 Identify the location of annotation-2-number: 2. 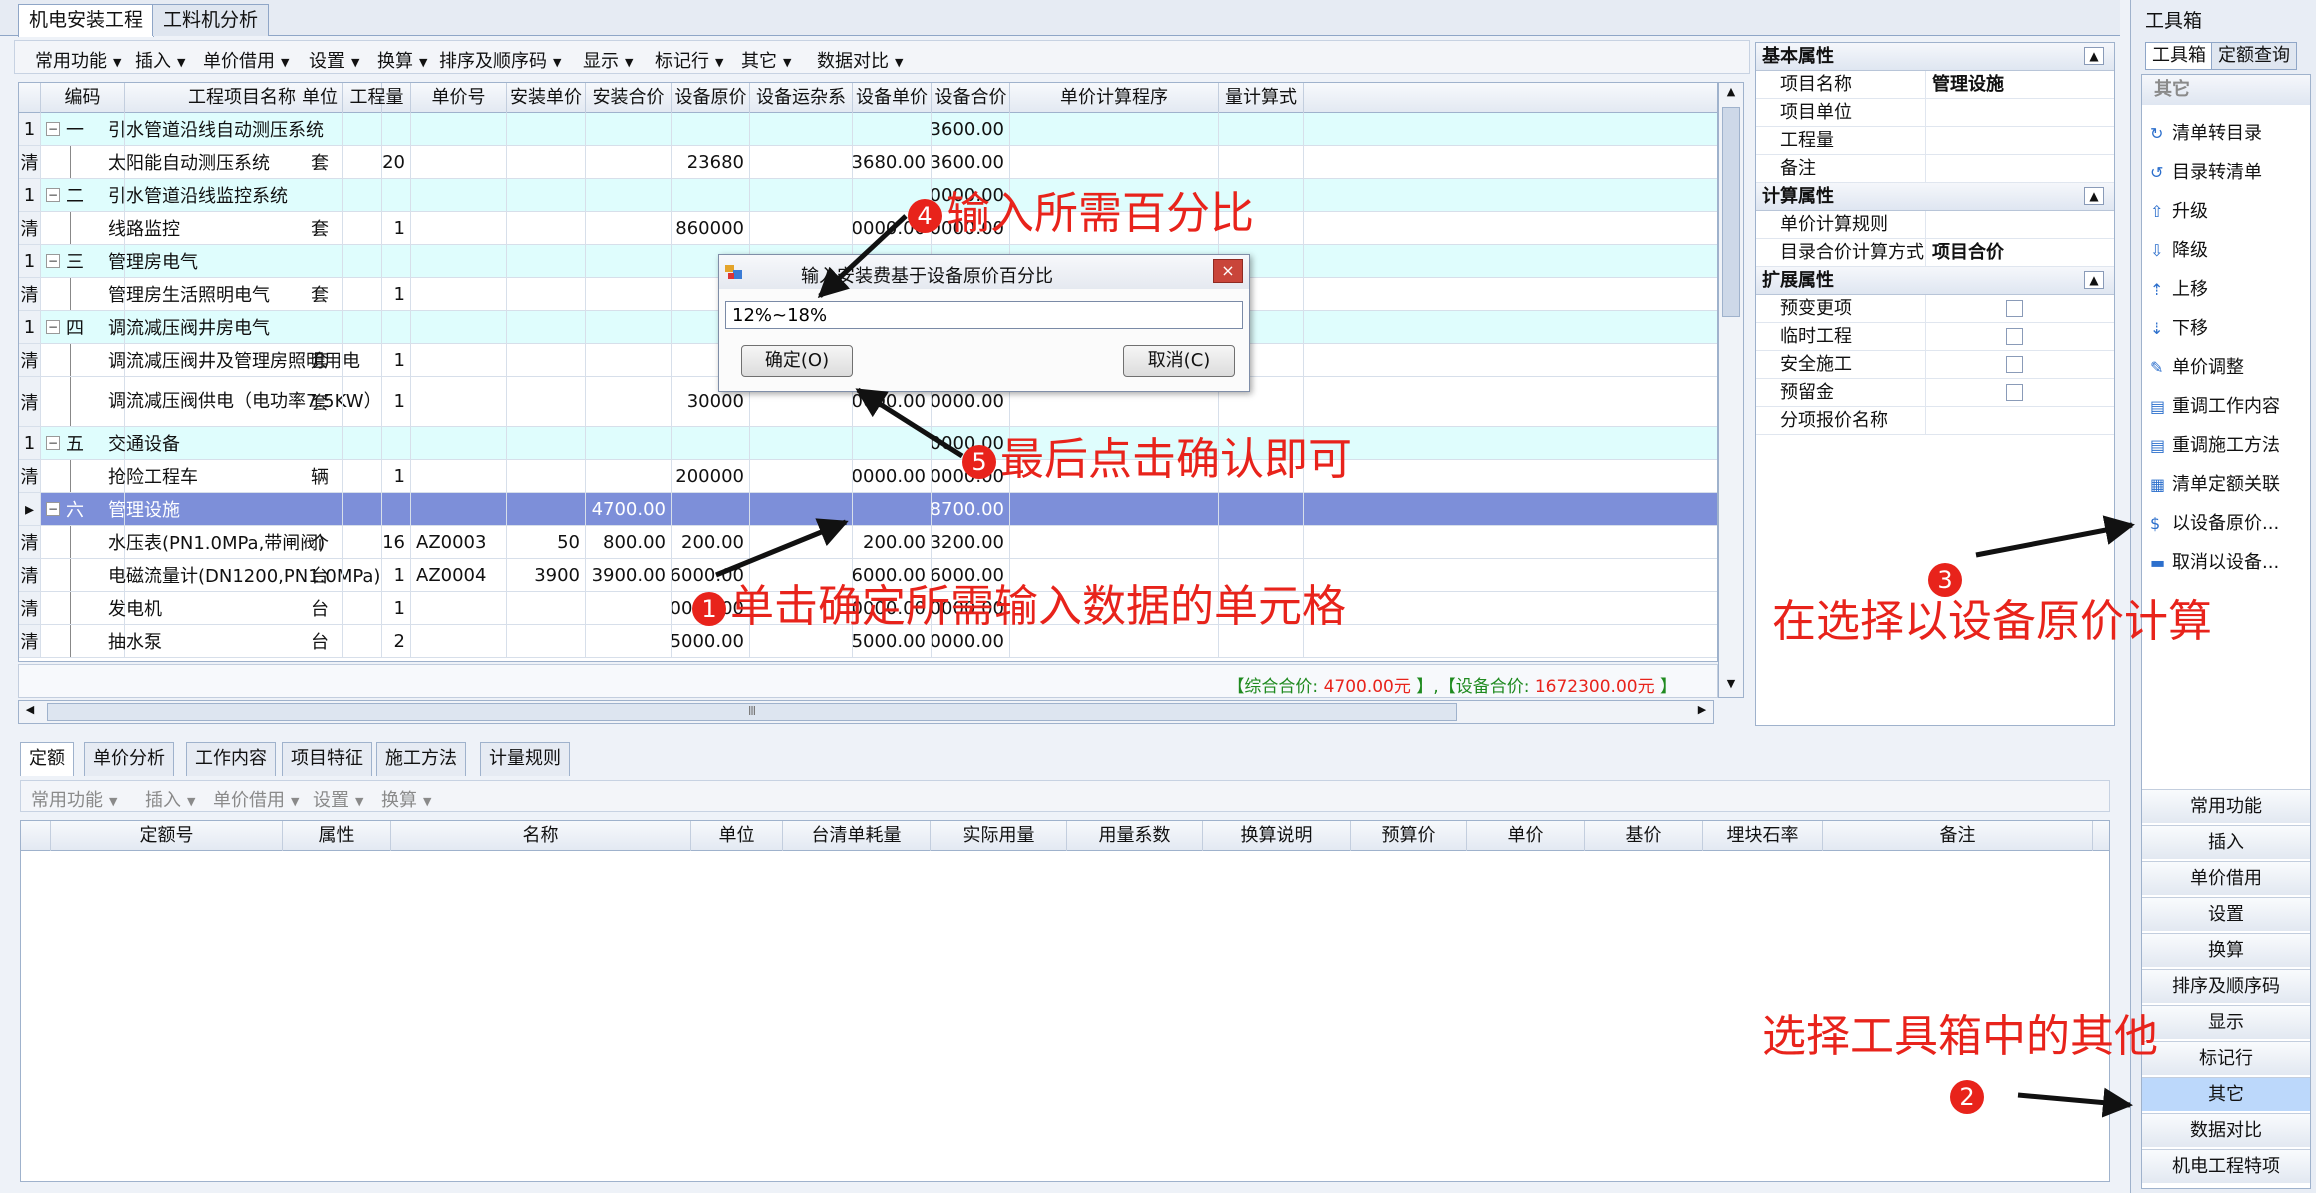
(1969, 1095).